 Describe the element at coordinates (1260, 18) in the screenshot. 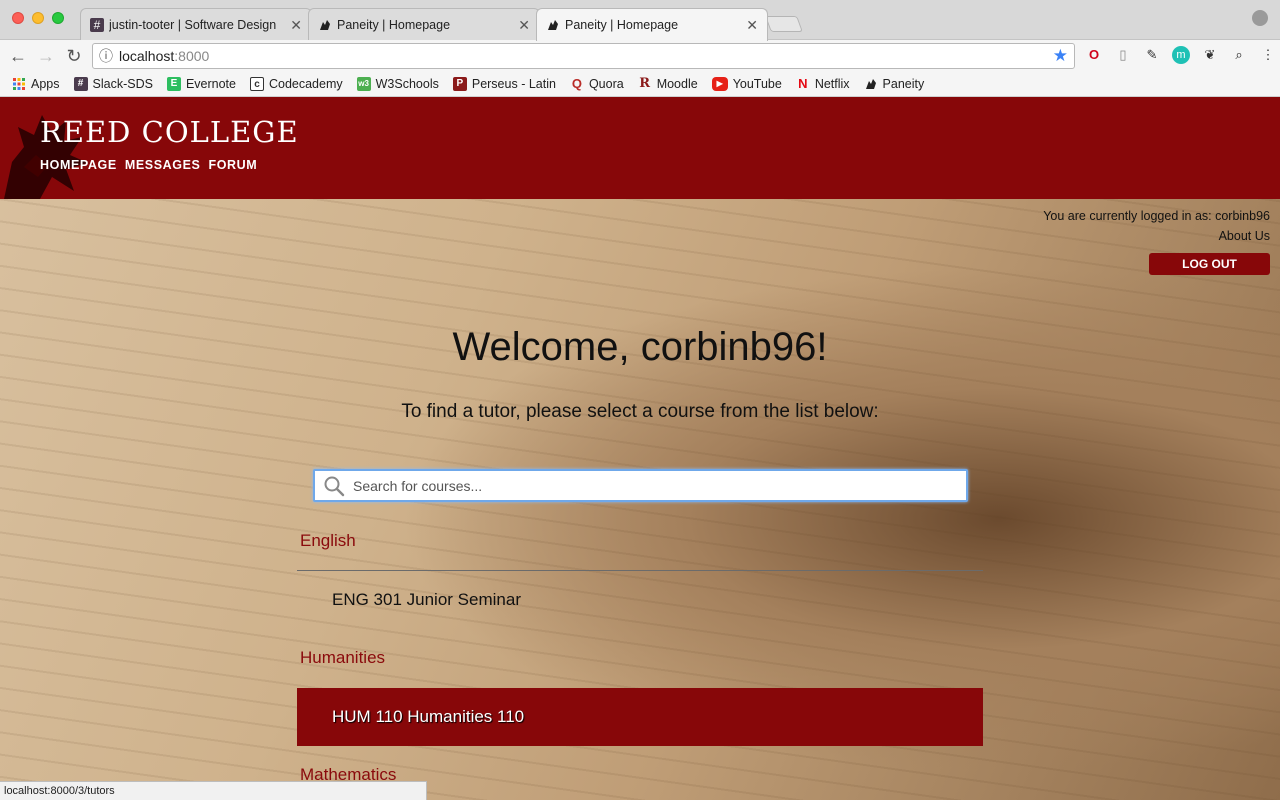

I see `profile-icon` at that location.